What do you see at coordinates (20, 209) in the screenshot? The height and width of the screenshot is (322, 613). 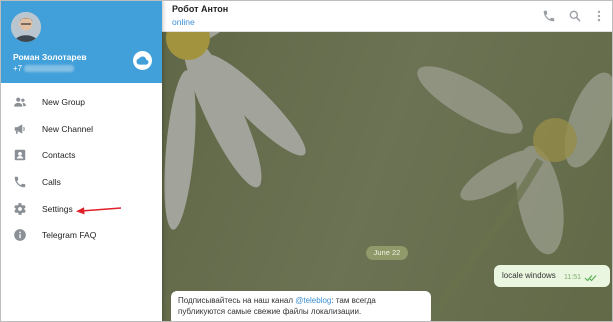 I see `gear-icon` at bounding box center [20, 209].